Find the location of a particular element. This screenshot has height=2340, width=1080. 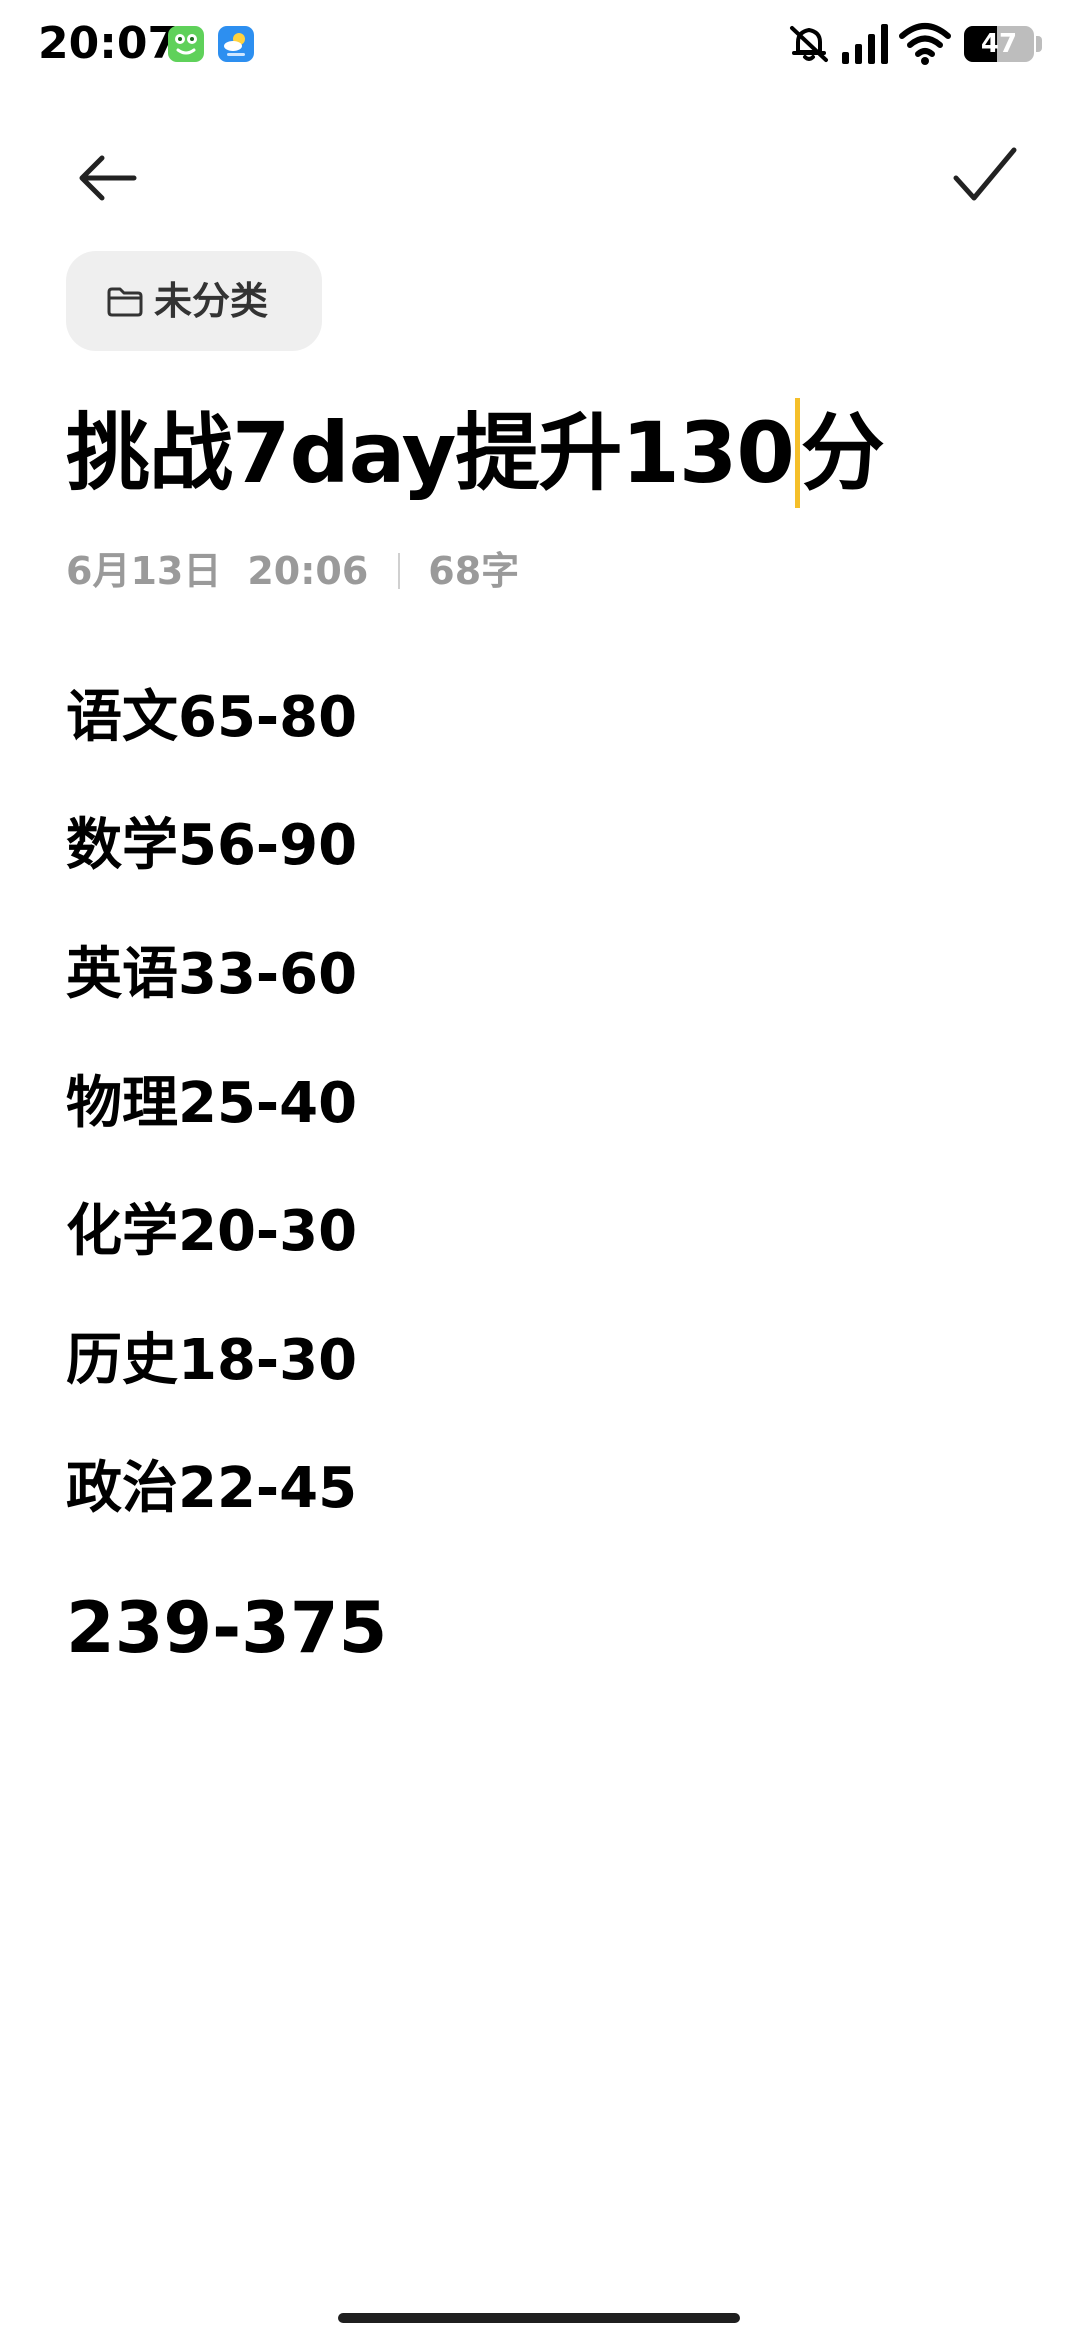

note-line: 物理25-40 is located at coordinates (211, 1104).